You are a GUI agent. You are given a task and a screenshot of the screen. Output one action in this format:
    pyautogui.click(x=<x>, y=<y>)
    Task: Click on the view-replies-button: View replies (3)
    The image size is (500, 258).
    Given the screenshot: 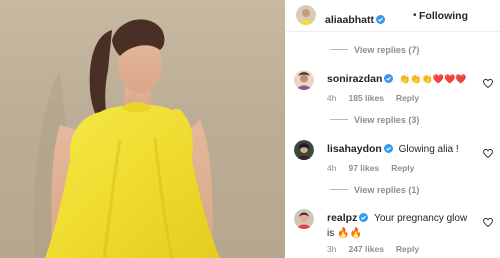 What is the action you would take?
    pyautogui.click(x=374, y=120)
    